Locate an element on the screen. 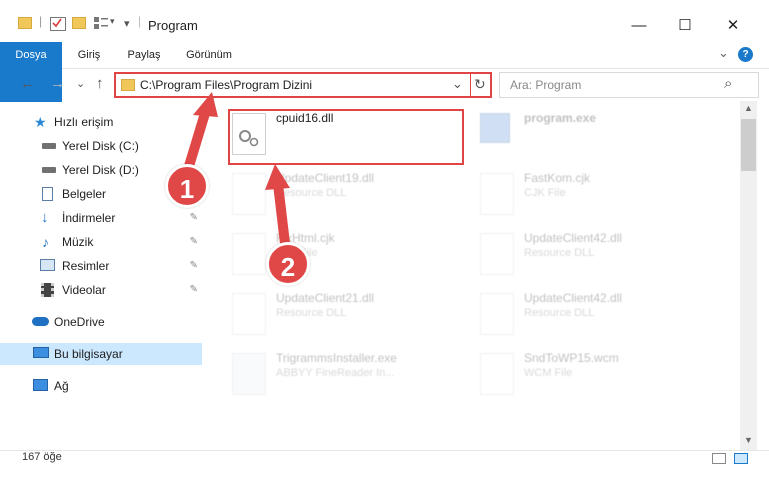  annotation-arrows is located at coordinates (236, 174).